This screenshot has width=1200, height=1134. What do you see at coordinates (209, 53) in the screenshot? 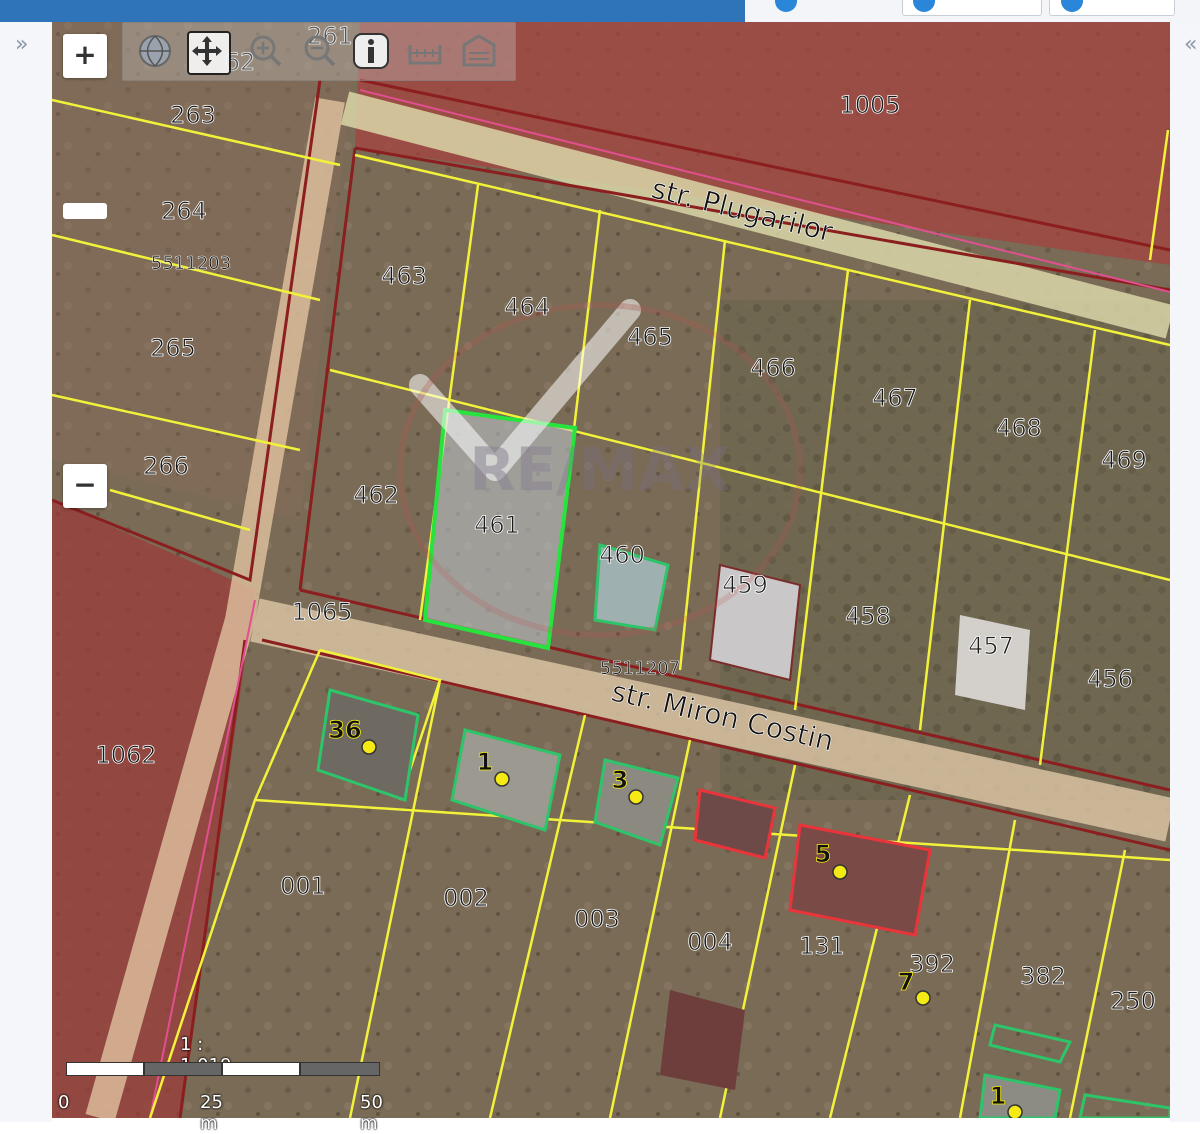
I see `pan-move-icon` at bounding box center [209, 53].